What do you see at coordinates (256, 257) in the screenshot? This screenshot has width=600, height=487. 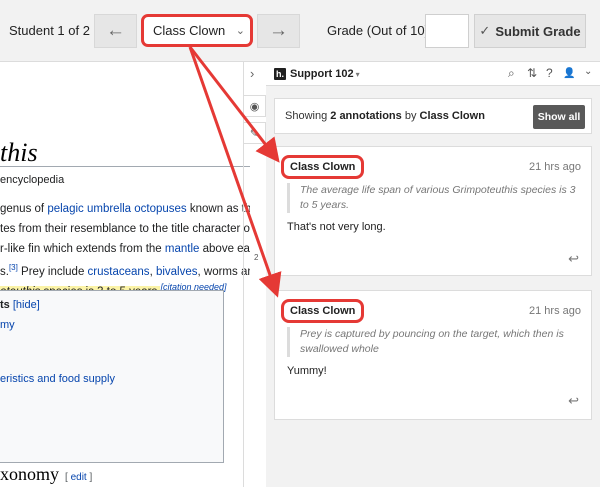 I see `annotation-count-badge: 2` at bounding box center [256, 257].